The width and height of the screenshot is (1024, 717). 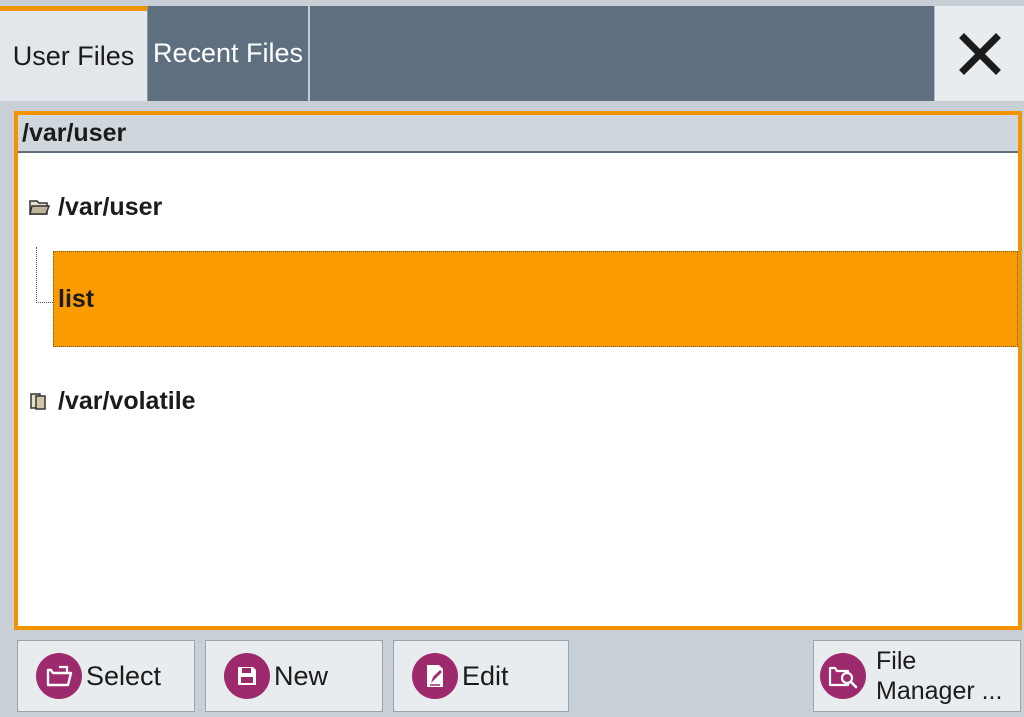 I want to click on folder-search-icon, so click(x=843, y=676).